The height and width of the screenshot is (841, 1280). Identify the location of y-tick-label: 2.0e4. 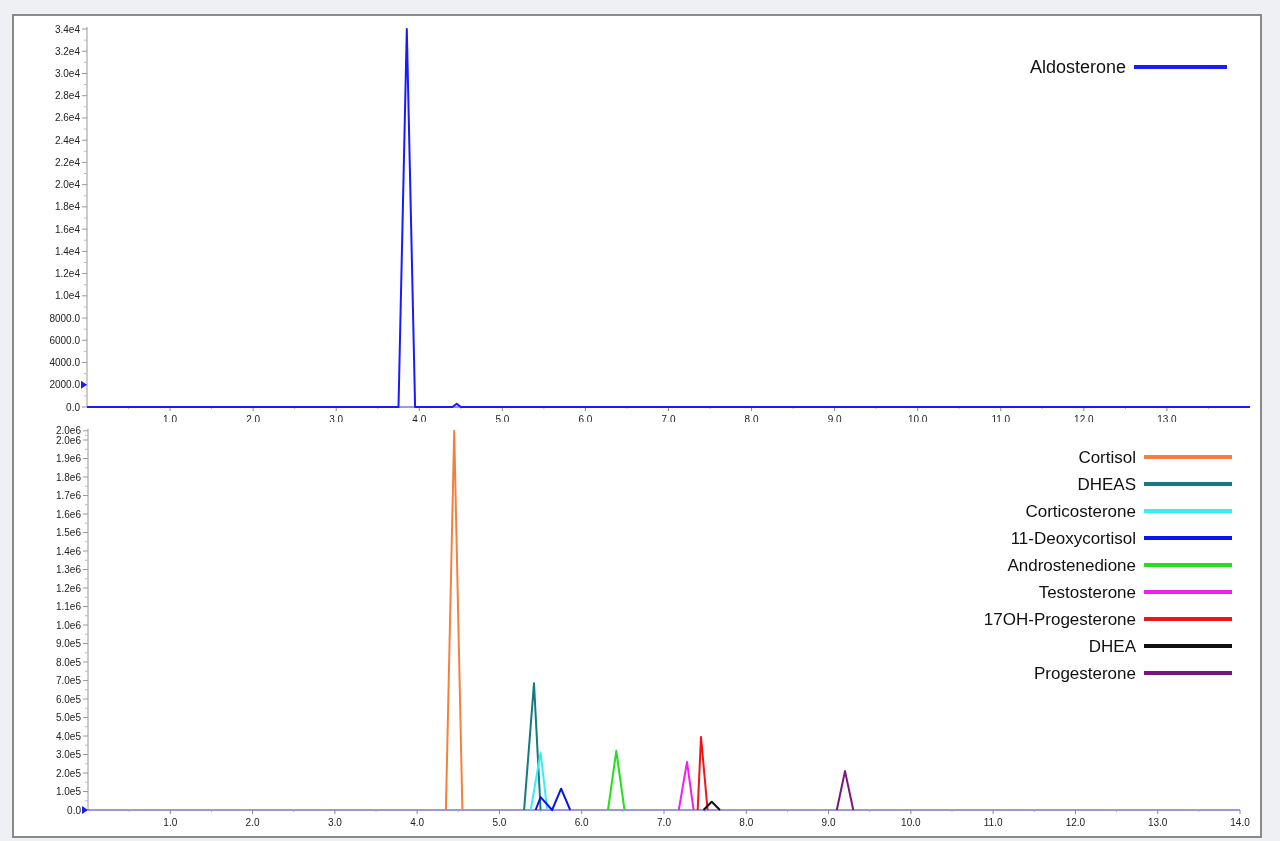
(67, 185).